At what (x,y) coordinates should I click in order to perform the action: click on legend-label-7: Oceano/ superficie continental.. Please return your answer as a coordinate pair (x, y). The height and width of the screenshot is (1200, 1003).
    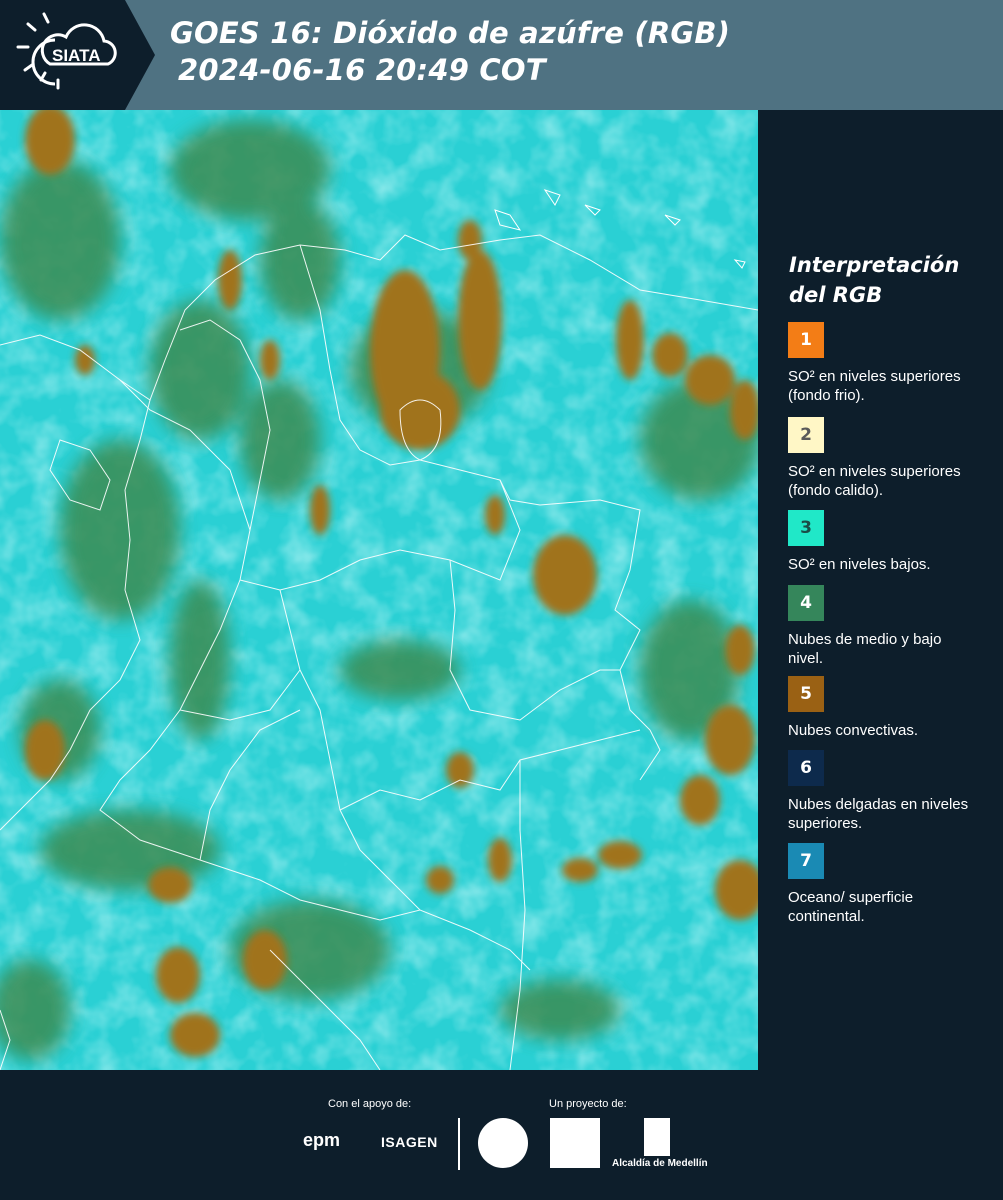
    Looking at the image, I should click on (851, 907).